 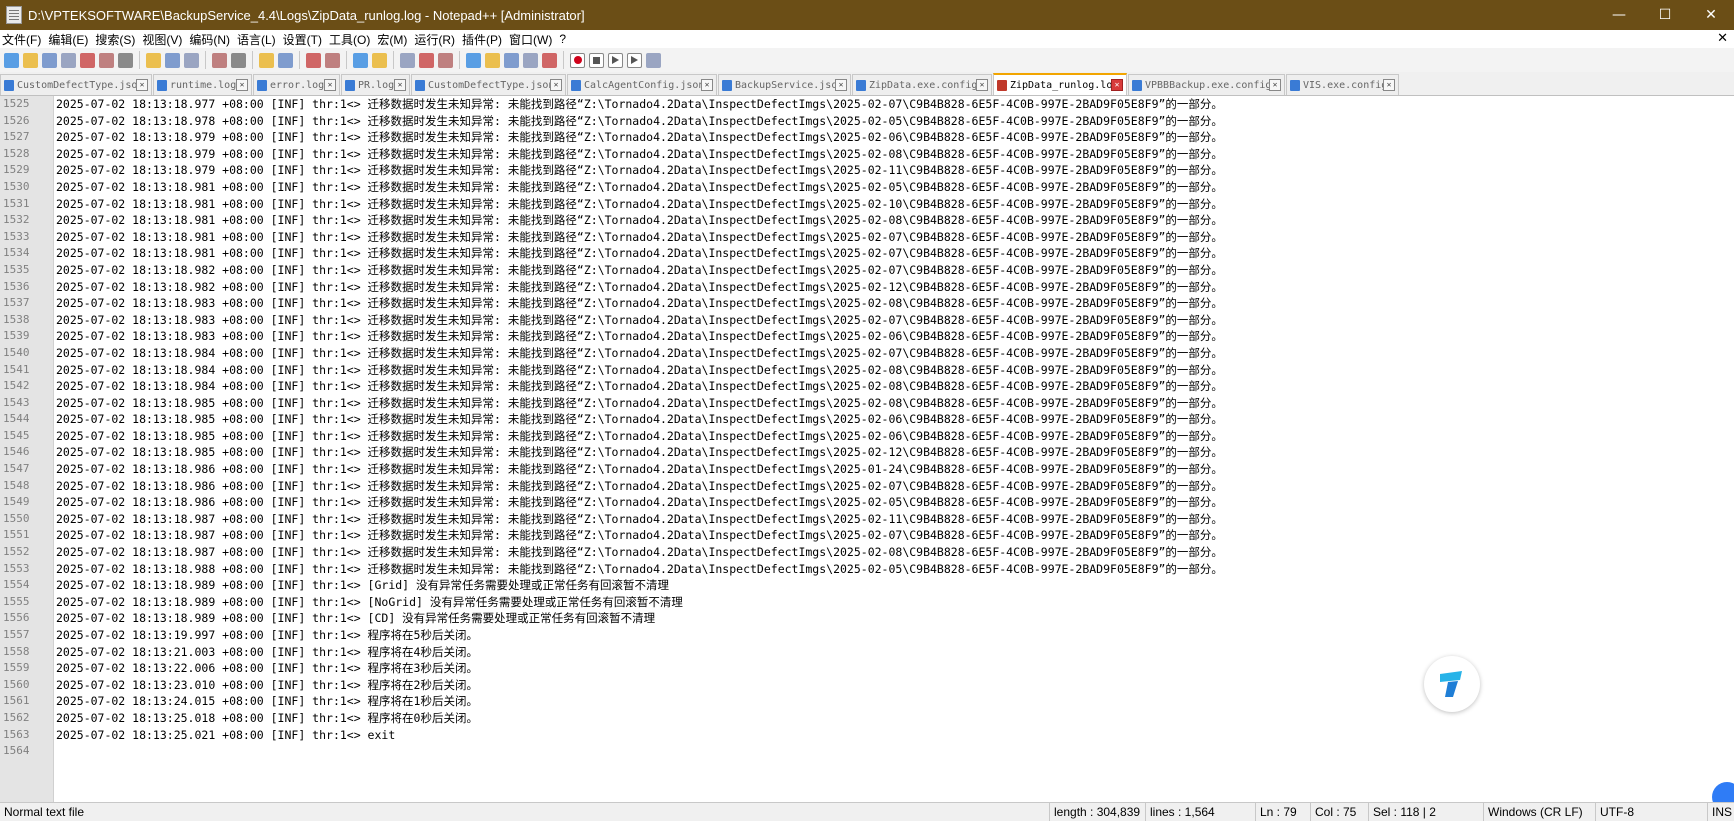 I want to click on tab-customdefecttype-json-2: CustomDefectType.json ✕, so click(x=488, y=84).